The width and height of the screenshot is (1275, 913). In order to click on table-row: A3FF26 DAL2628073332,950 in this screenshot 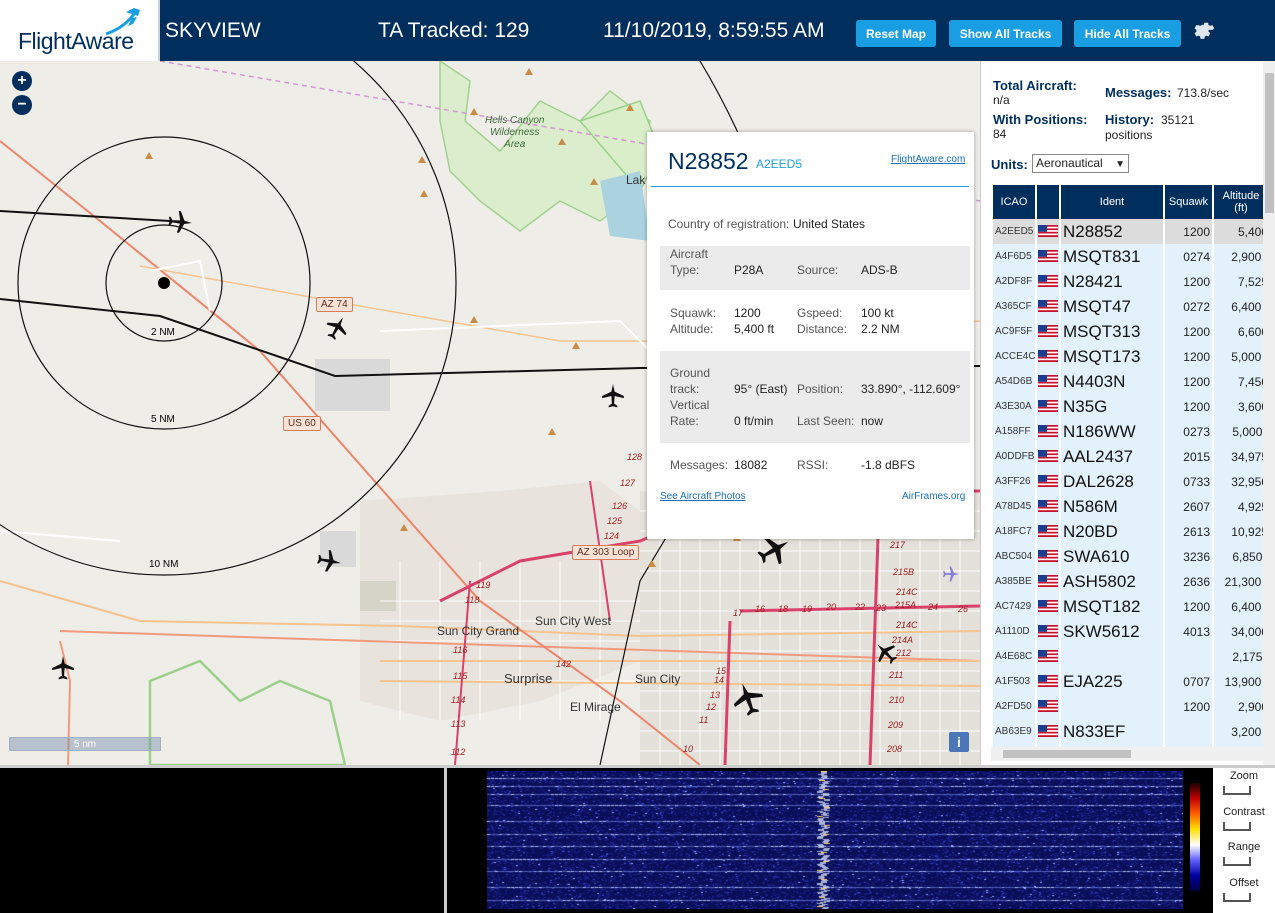, I will do `click(1128, 481)`.